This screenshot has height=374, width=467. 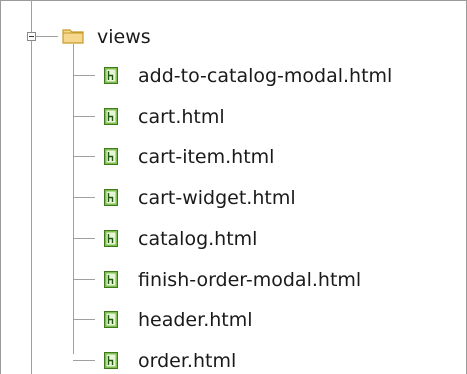 What do you see at coordinates (233, 37) in the screenshot?
I see `tree-folder-views: views` at bounding box center [233, 37].